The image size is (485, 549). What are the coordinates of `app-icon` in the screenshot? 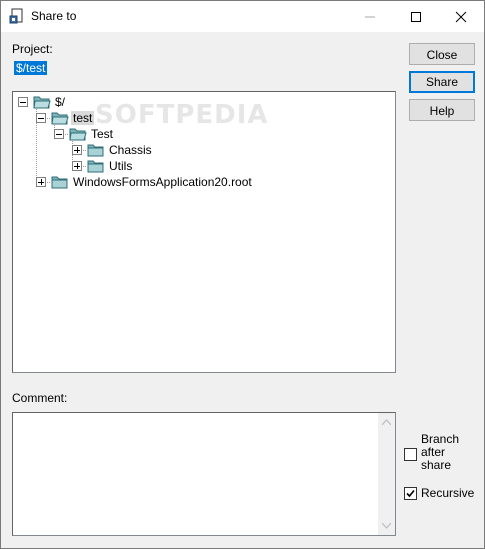 It's located at (16, 16).